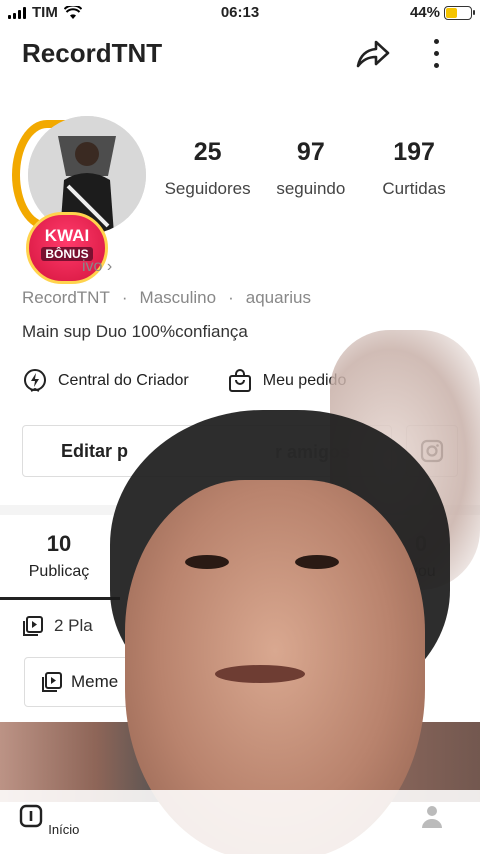 This screenshot has height=854, width=480. I want to click on info-sign: aquarius, so click(278, 297).